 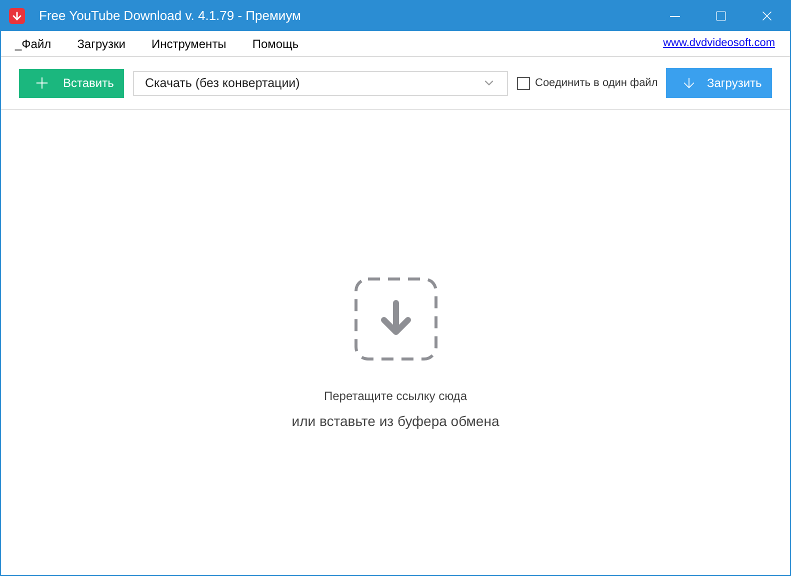 I want to click on drop-subhint: или вставьте из буфера обмена, so click(x=396, y=421).